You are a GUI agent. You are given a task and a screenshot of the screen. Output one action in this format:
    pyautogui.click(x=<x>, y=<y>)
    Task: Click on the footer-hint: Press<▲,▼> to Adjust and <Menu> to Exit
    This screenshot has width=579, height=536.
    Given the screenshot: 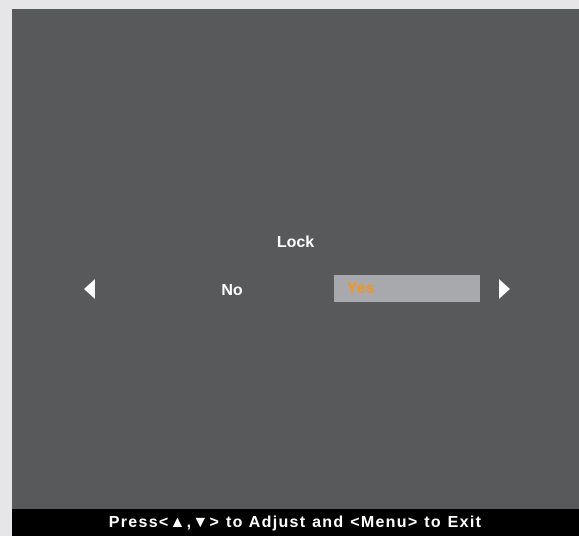 What is the action you would take?
    pyautogui.click(x=295, y=522)
    